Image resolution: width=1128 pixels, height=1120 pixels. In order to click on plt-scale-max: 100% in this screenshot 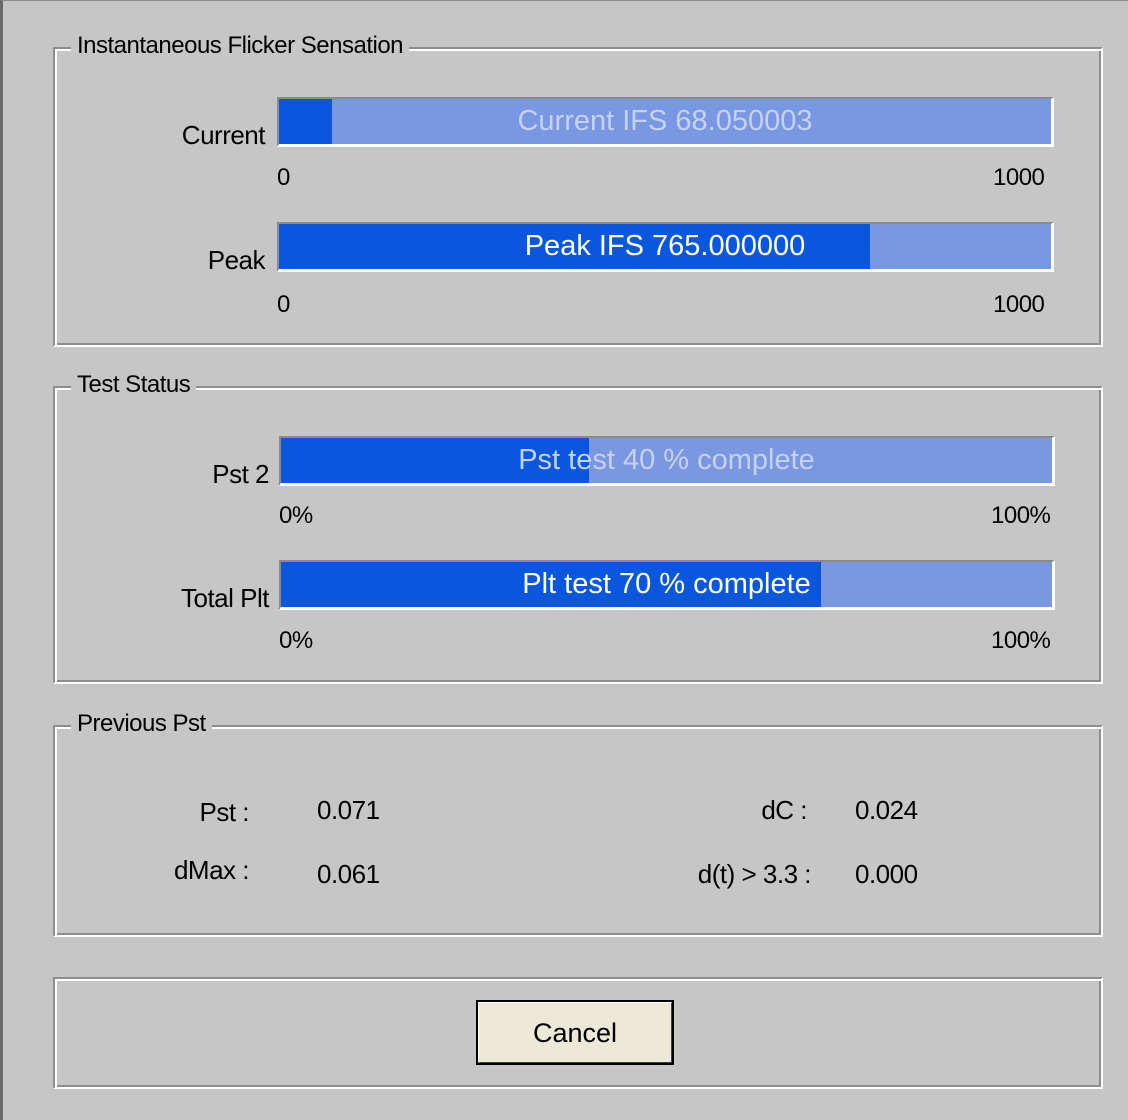, I will do `click(1021, 640)`.